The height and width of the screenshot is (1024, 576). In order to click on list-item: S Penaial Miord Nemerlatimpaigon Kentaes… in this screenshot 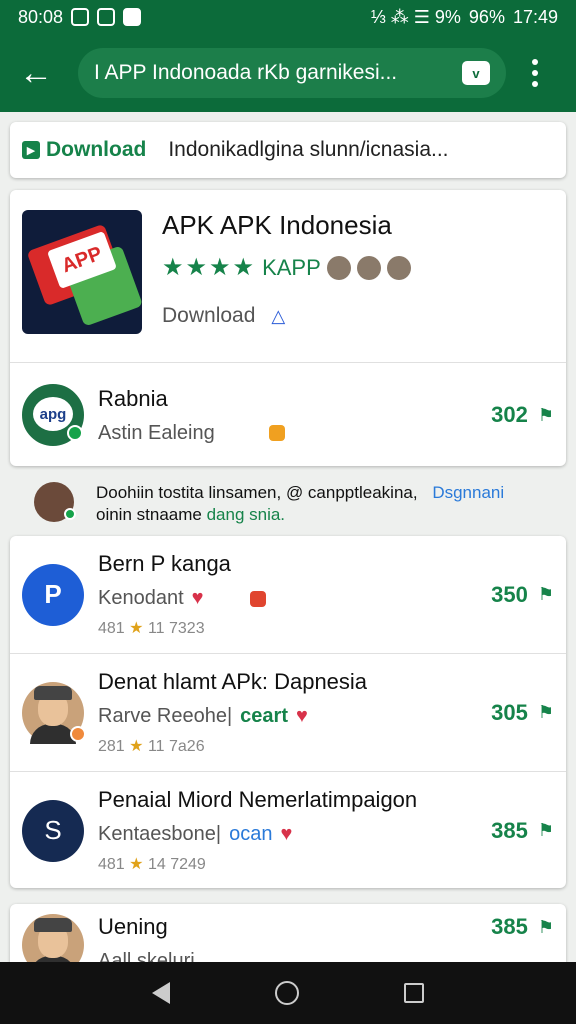, I will do `click(288, 830)`.